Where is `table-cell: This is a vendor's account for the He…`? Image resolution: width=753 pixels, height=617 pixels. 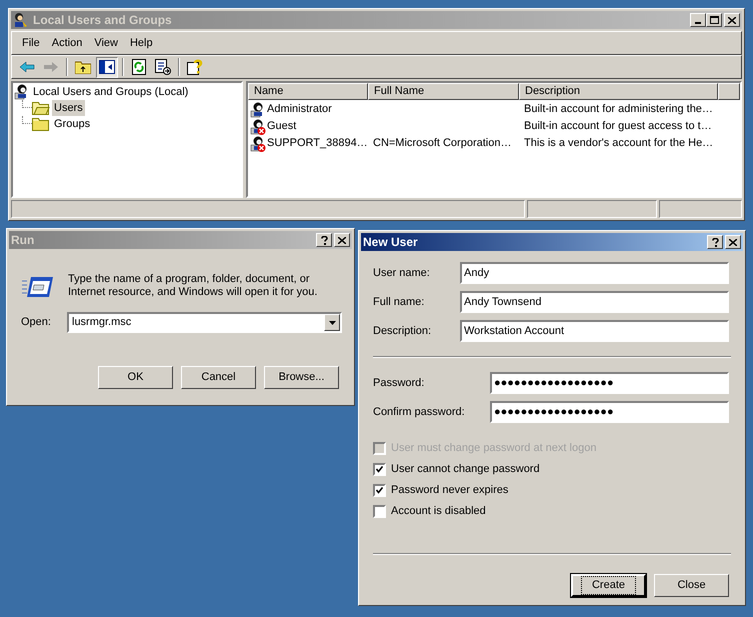 table-cell: This is a vendor's account for the He… is located at coordinates (619, 143).